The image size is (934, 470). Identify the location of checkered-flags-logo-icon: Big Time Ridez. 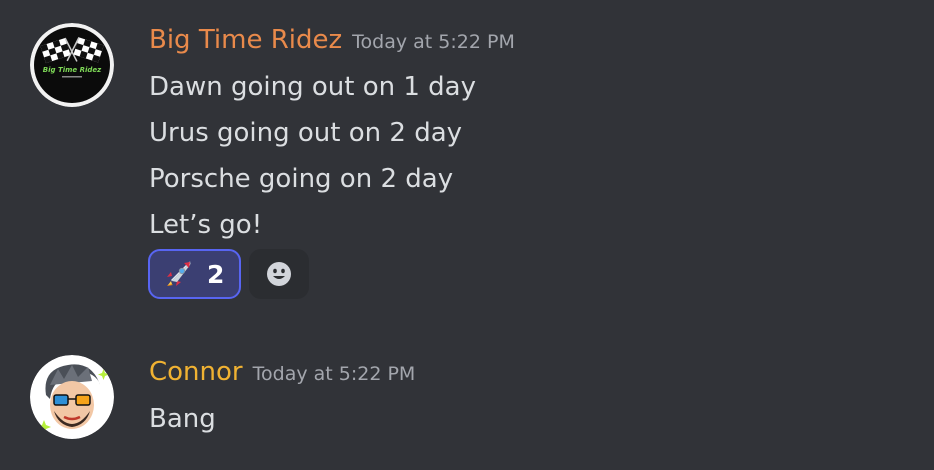
(72, 65).